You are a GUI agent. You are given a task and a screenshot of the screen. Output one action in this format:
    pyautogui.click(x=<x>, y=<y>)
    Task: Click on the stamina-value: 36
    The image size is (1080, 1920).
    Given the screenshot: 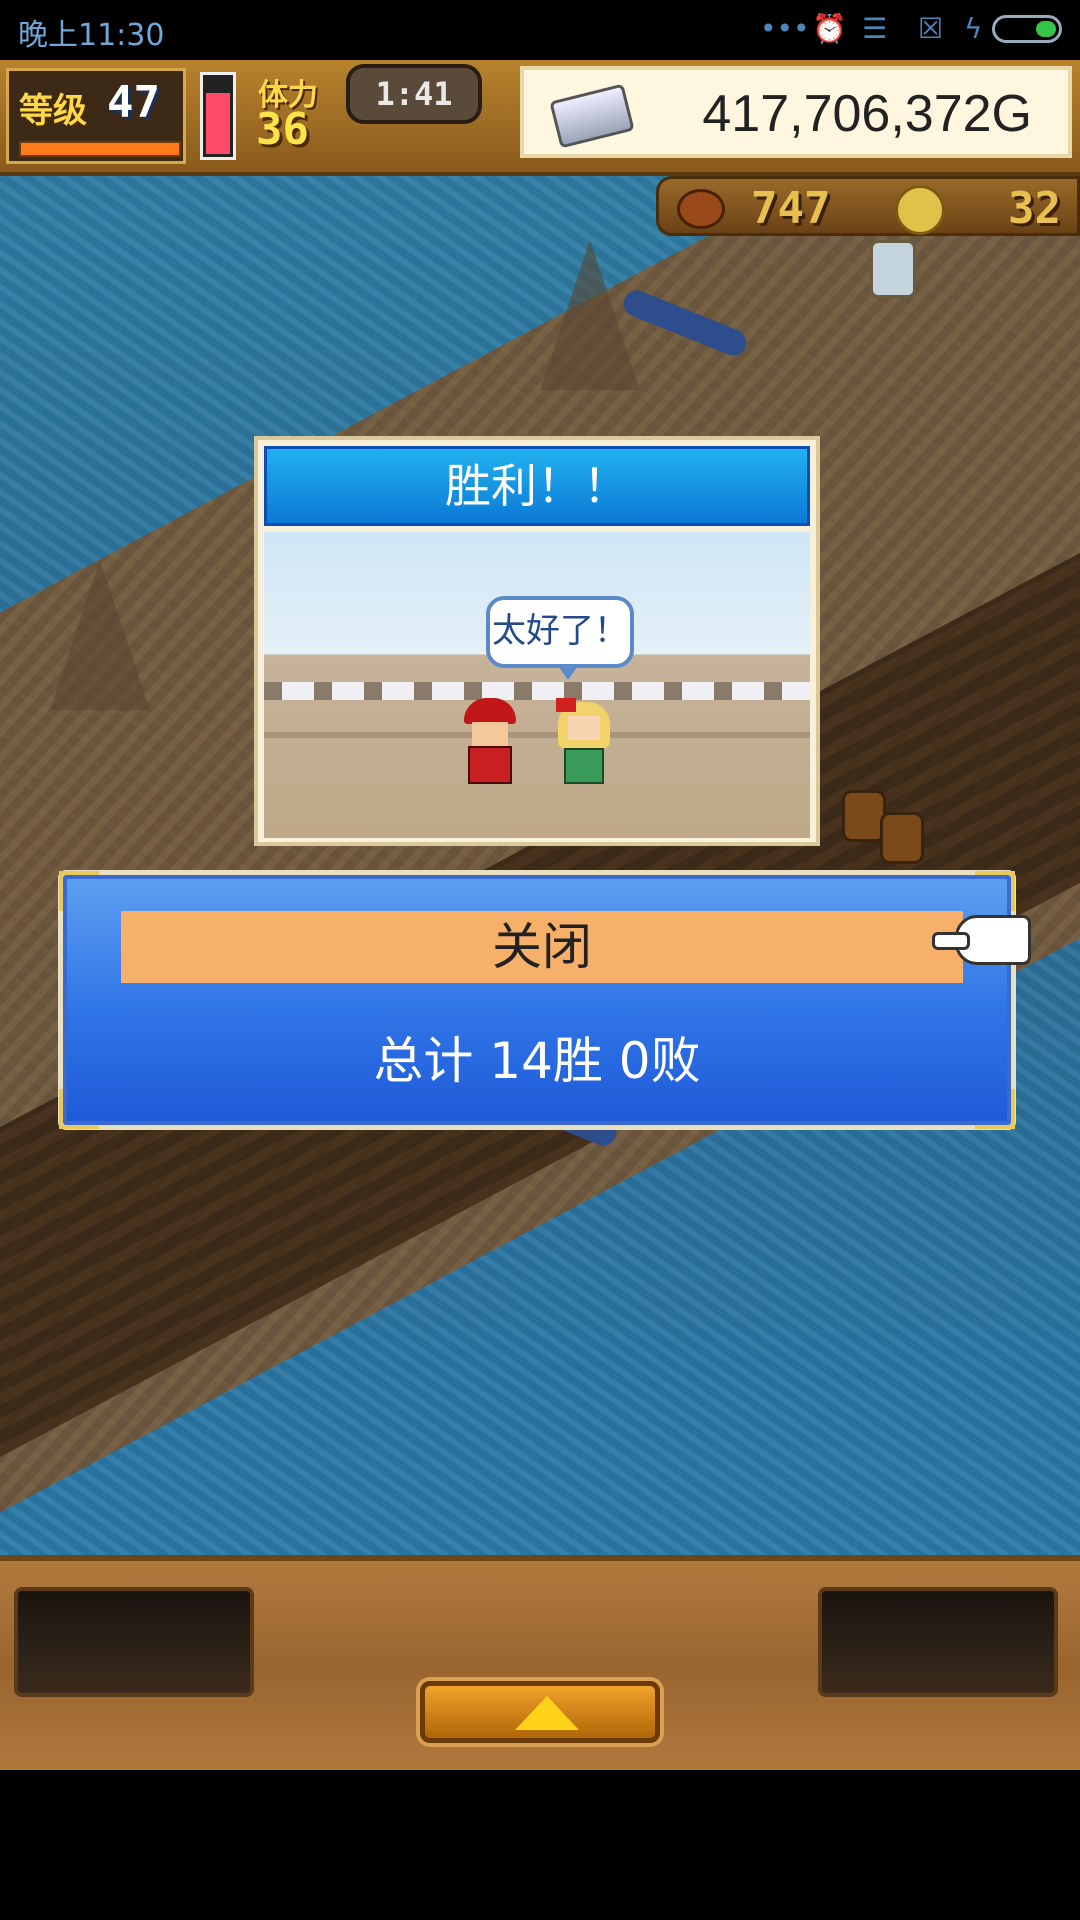 What is the action you would take?
    pyautogui.click(x=282, y=129)
    